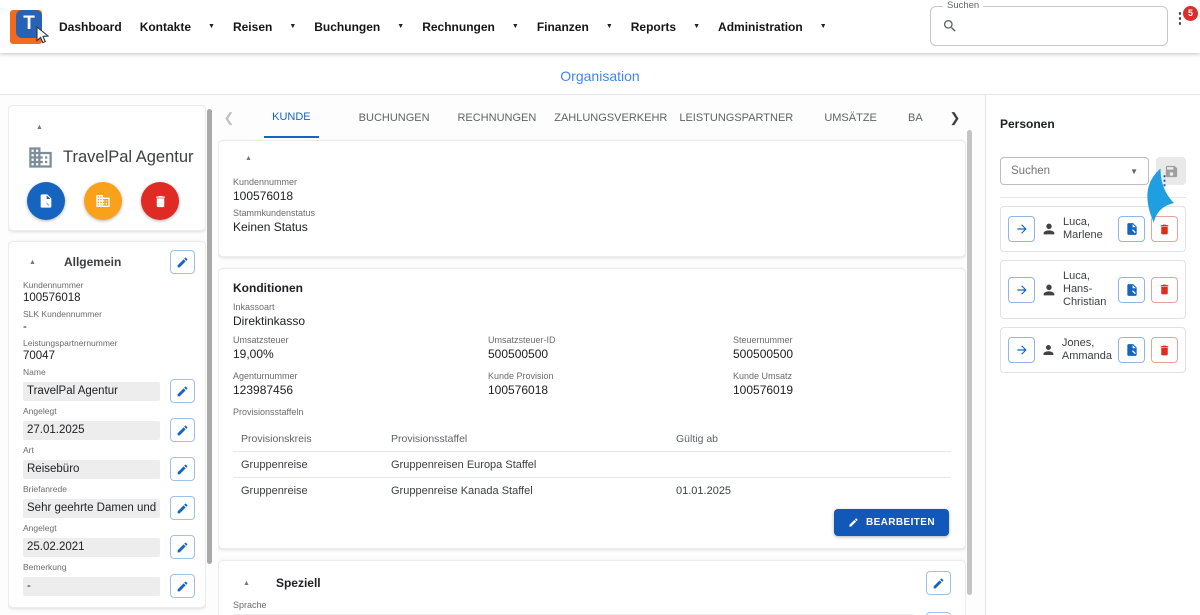  Describe the element at coordinates (291, 117) in the screenshot. I see `tab-kunde: KUNDE` at that location.